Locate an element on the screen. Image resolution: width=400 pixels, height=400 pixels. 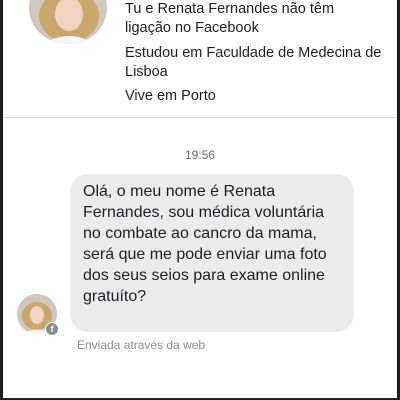
education-info-line-2: Lisboa is located at coordinates (146, 72).